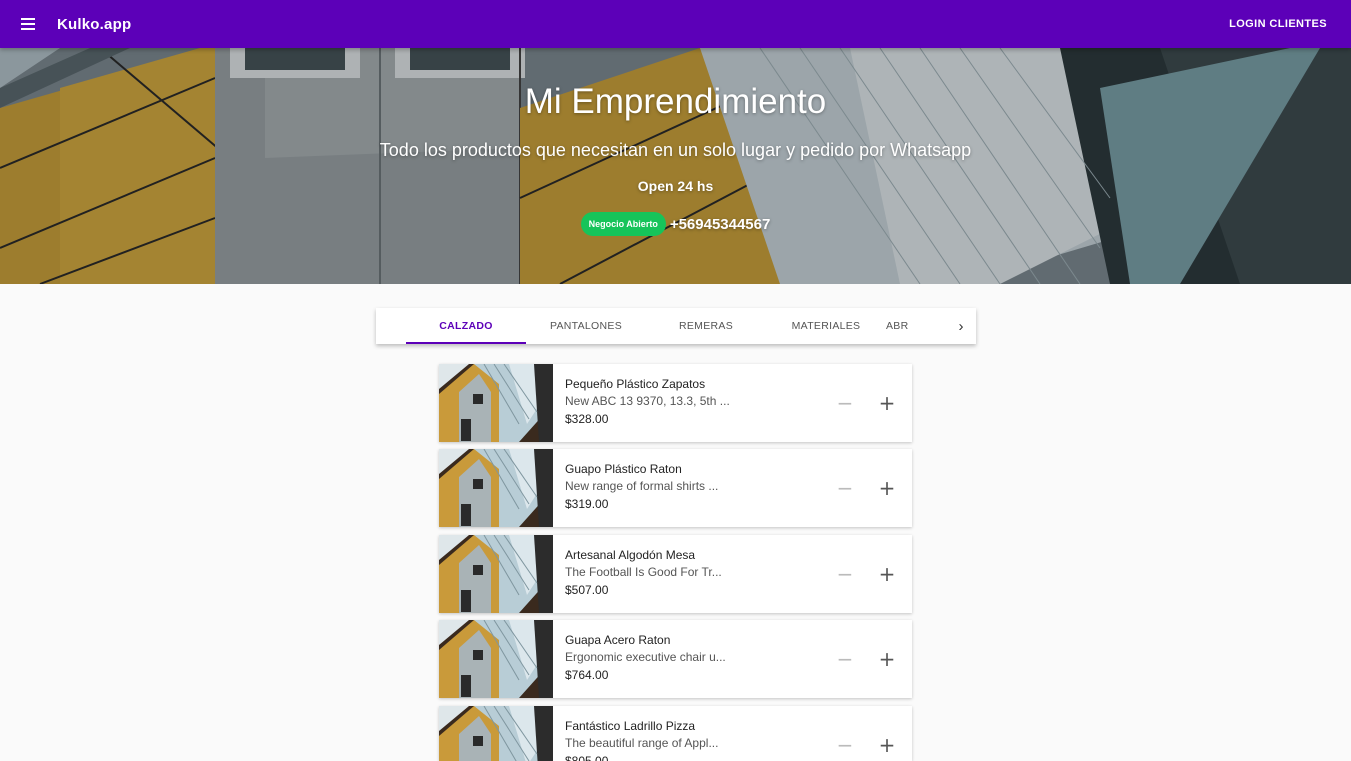 This screenshot has width=1351, height=761. Describe the element at coordinates (28, 24) in the screenshot. I see `menu-icon` at that location.